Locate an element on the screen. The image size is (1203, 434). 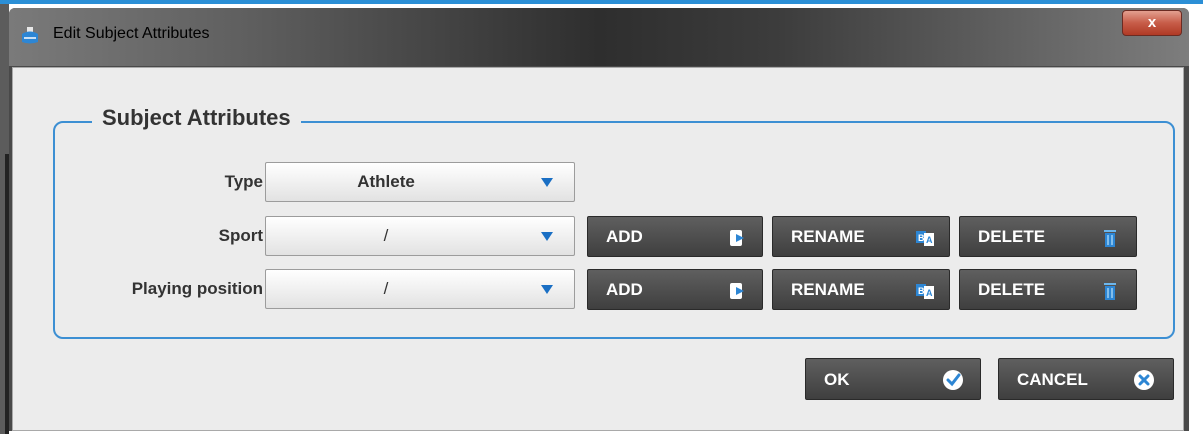
playing-position-label: Playing position is located at coordinates (197, 288).